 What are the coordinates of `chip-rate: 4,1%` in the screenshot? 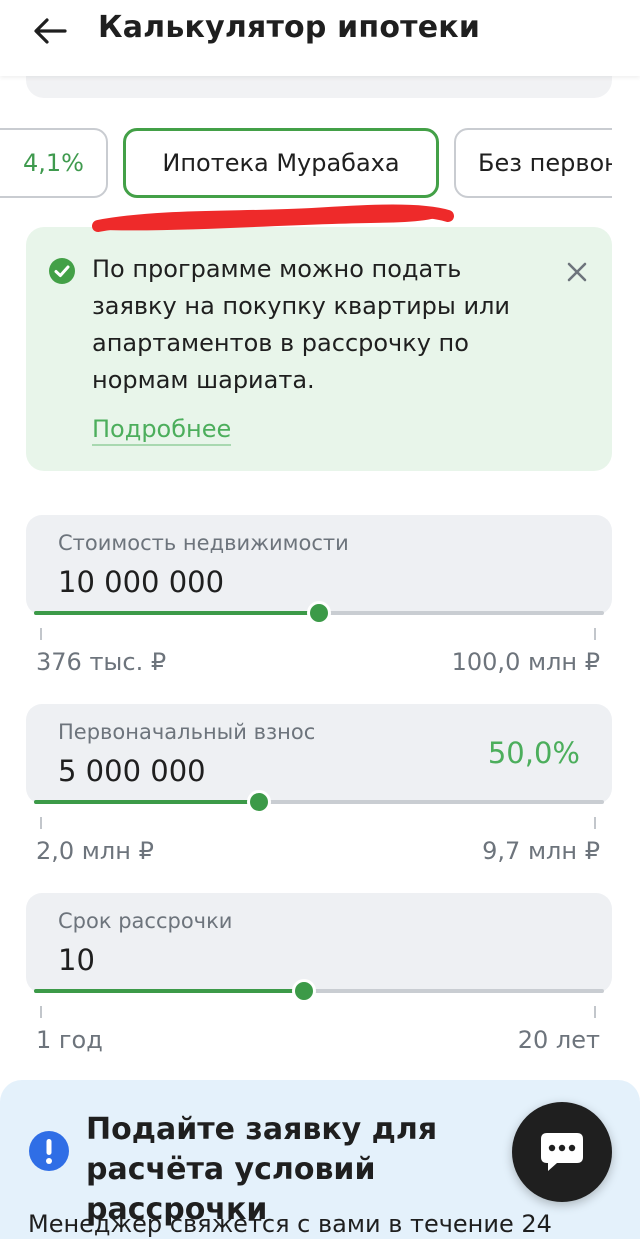 It's located at (54, 163).